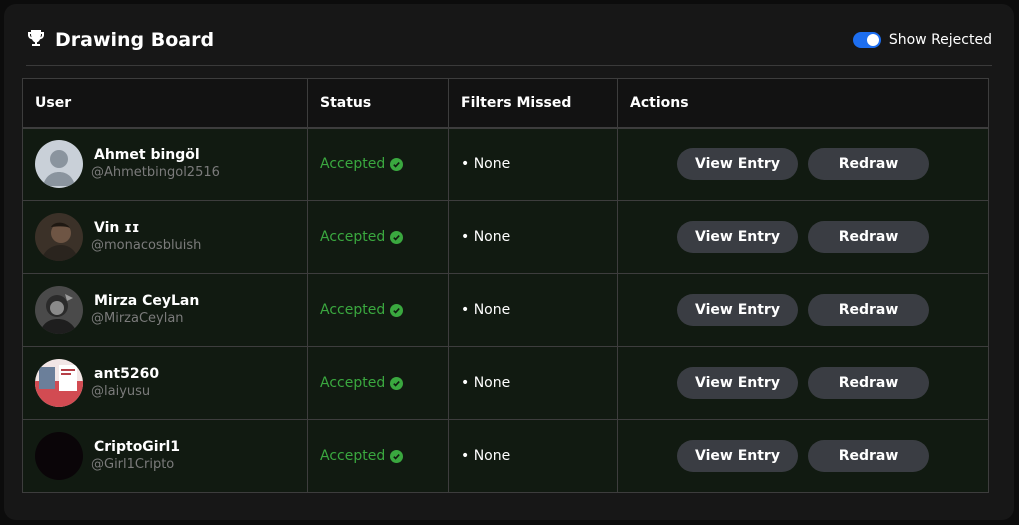  What do you see at coordinates (121, 391) in the screenshot?
I see `user-handle: @laiyusu` at bounding box center [121, 391].